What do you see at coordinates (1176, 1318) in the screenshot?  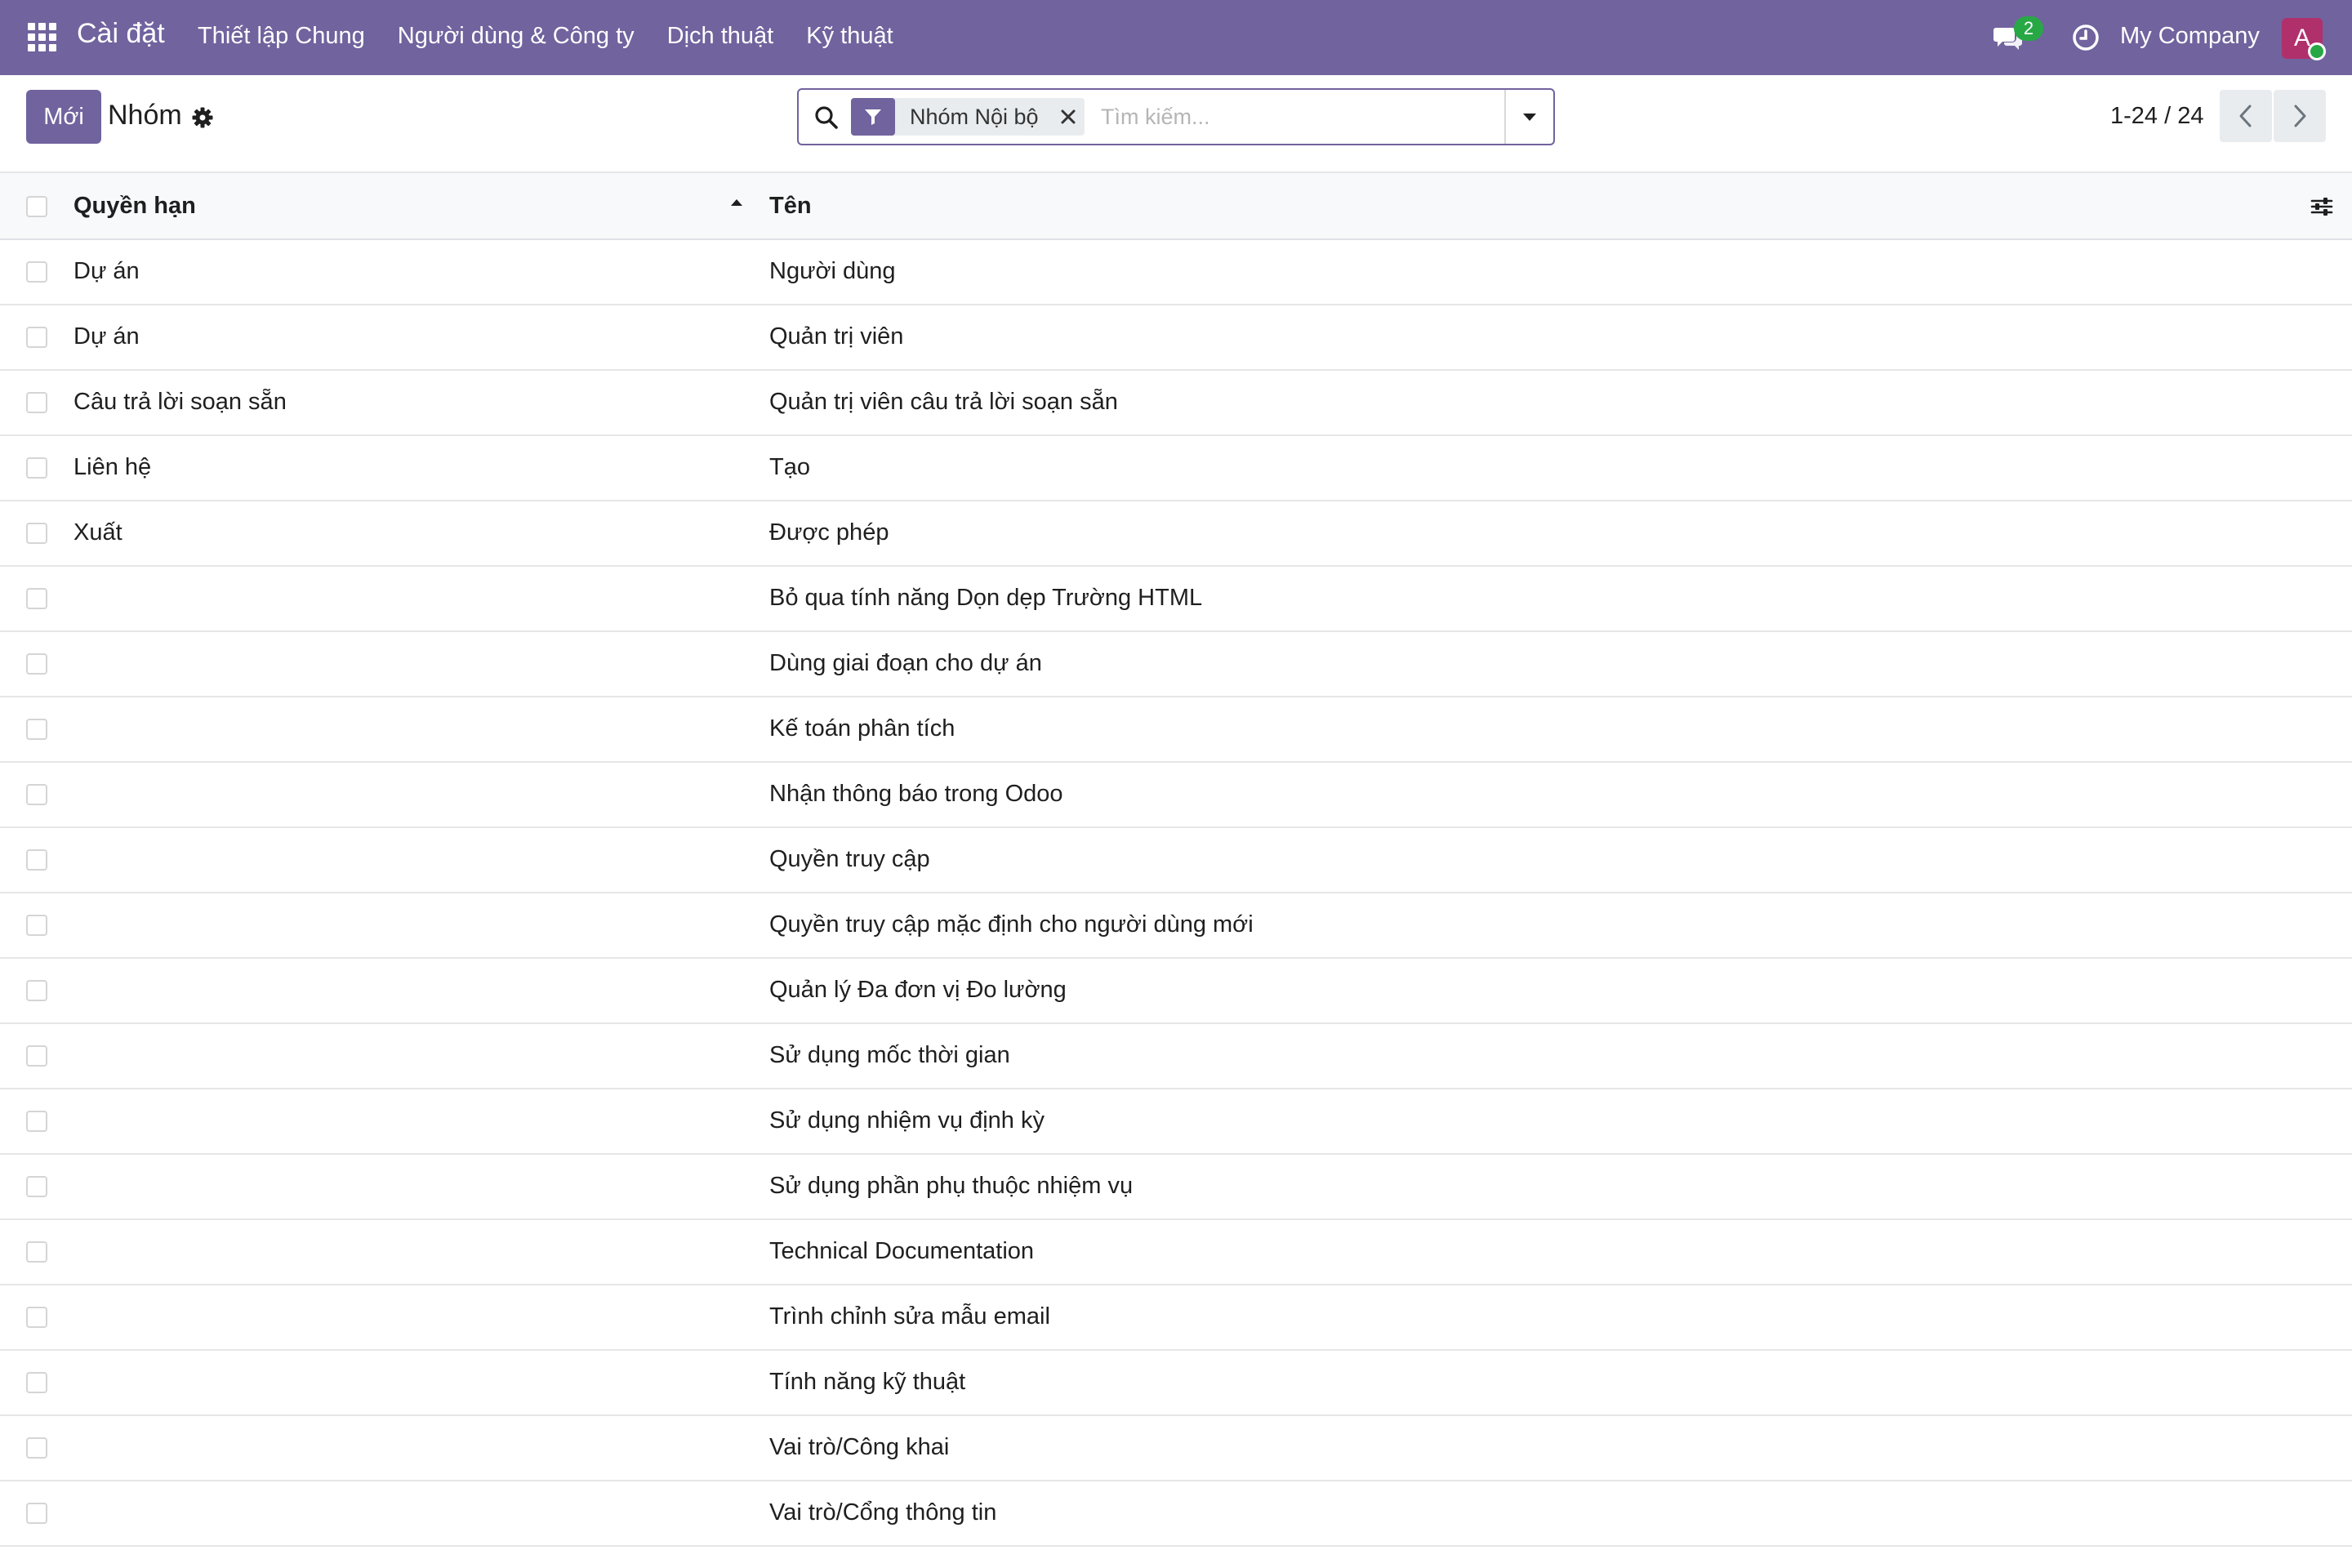 I see `table-row: Trình chỉnh sửa mẫu email` at bounding box center [1176, 1318].